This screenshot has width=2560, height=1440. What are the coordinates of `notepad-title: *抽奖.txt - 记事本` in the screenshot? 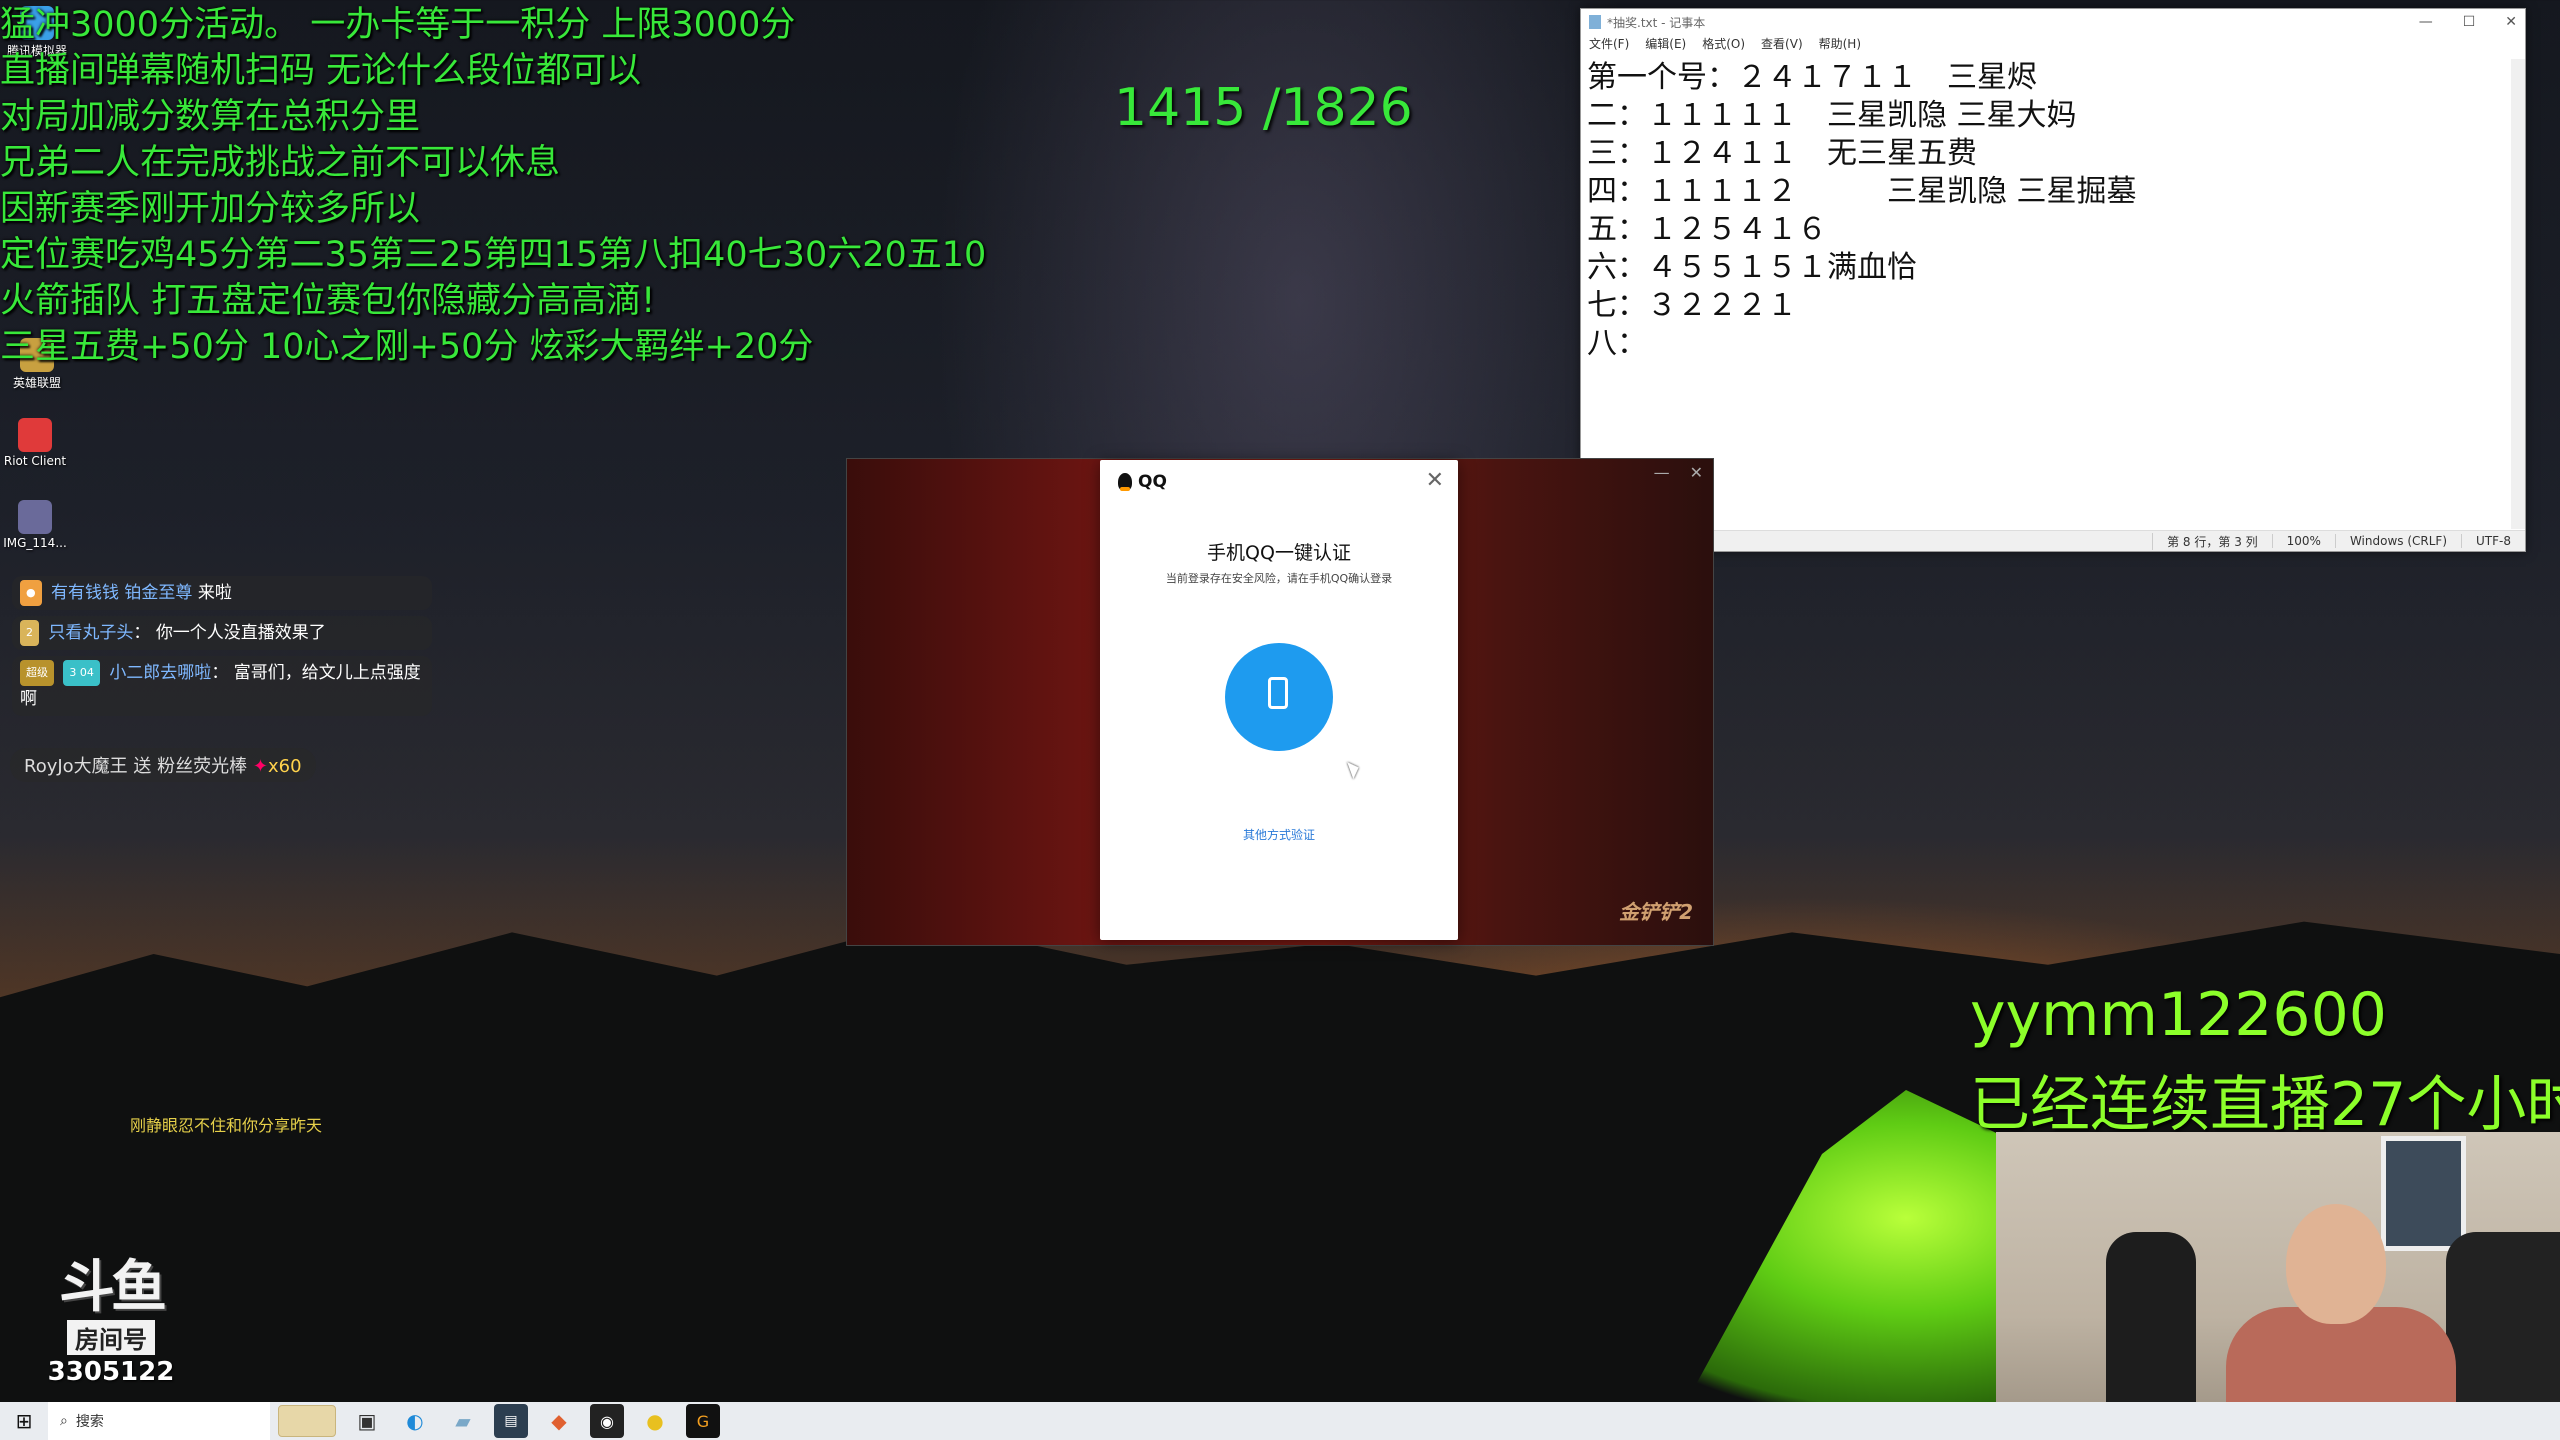 It's located at (1656, 22).